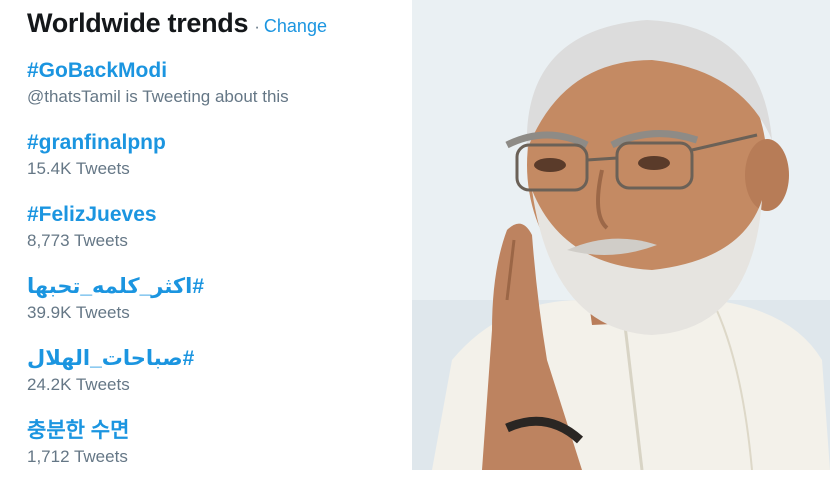 The height and width of the screenshot is (478, 830). I want to click on trend-name: #FelizJueves, so click(207, 215).